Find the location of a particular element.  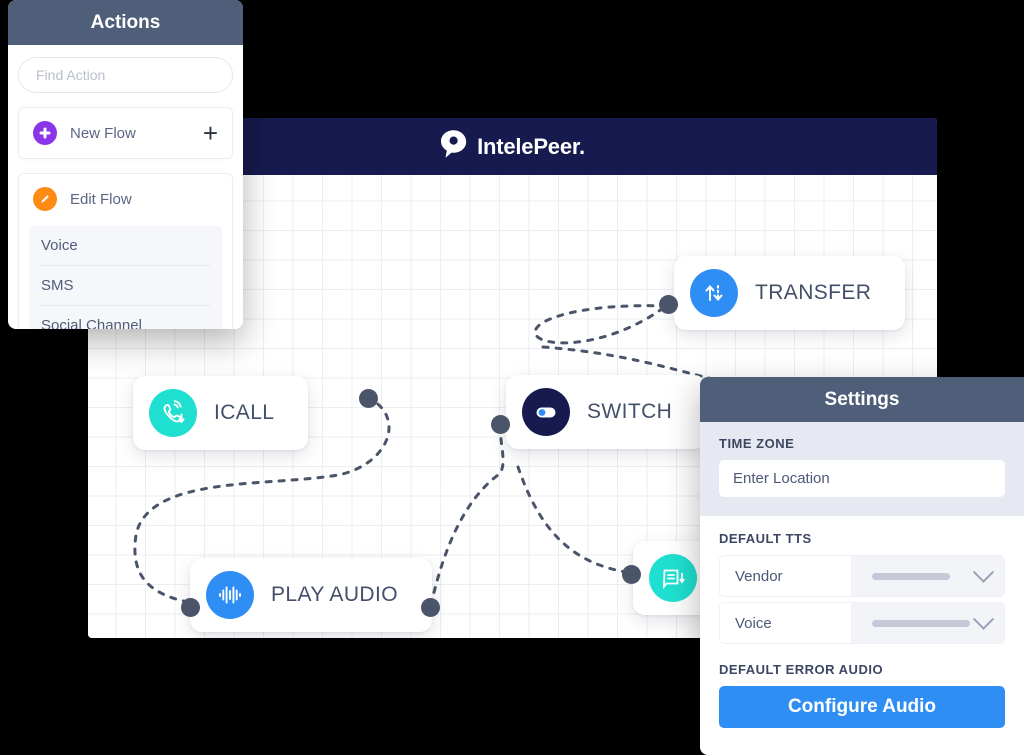

audio-waveform-icon is located at coordinates (230, 595).